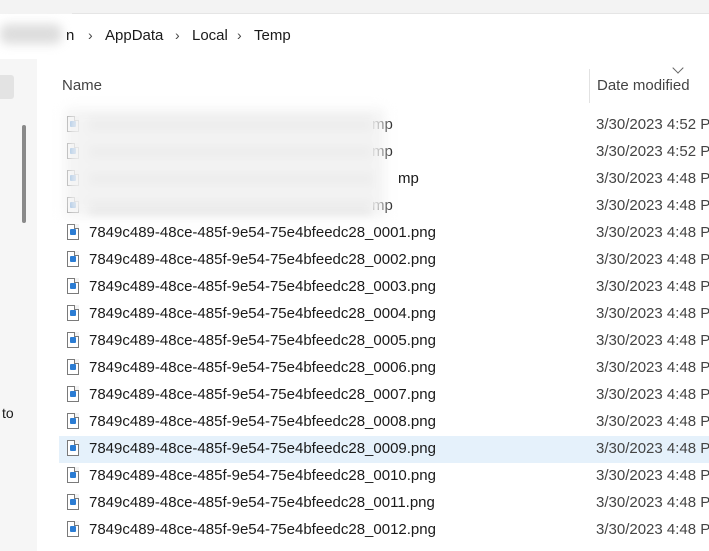  Describe the element at coordinates (82, 85) in the screenshot. I see `column-header-name: Name` at that location.